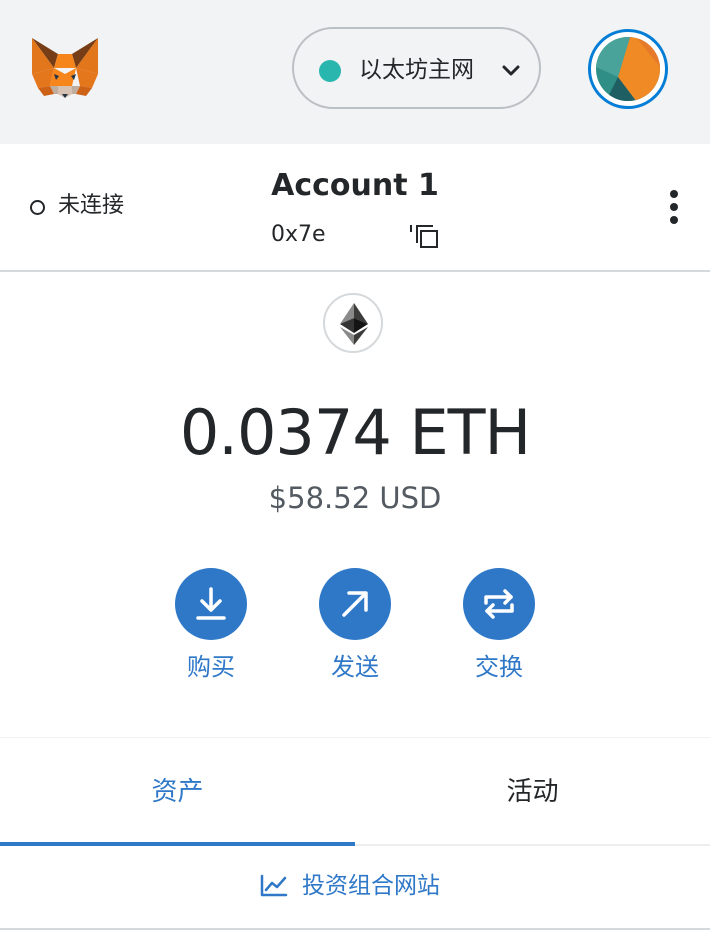 The image size is (710, 934). I want to click on send-button-circle, so click(355, 604).